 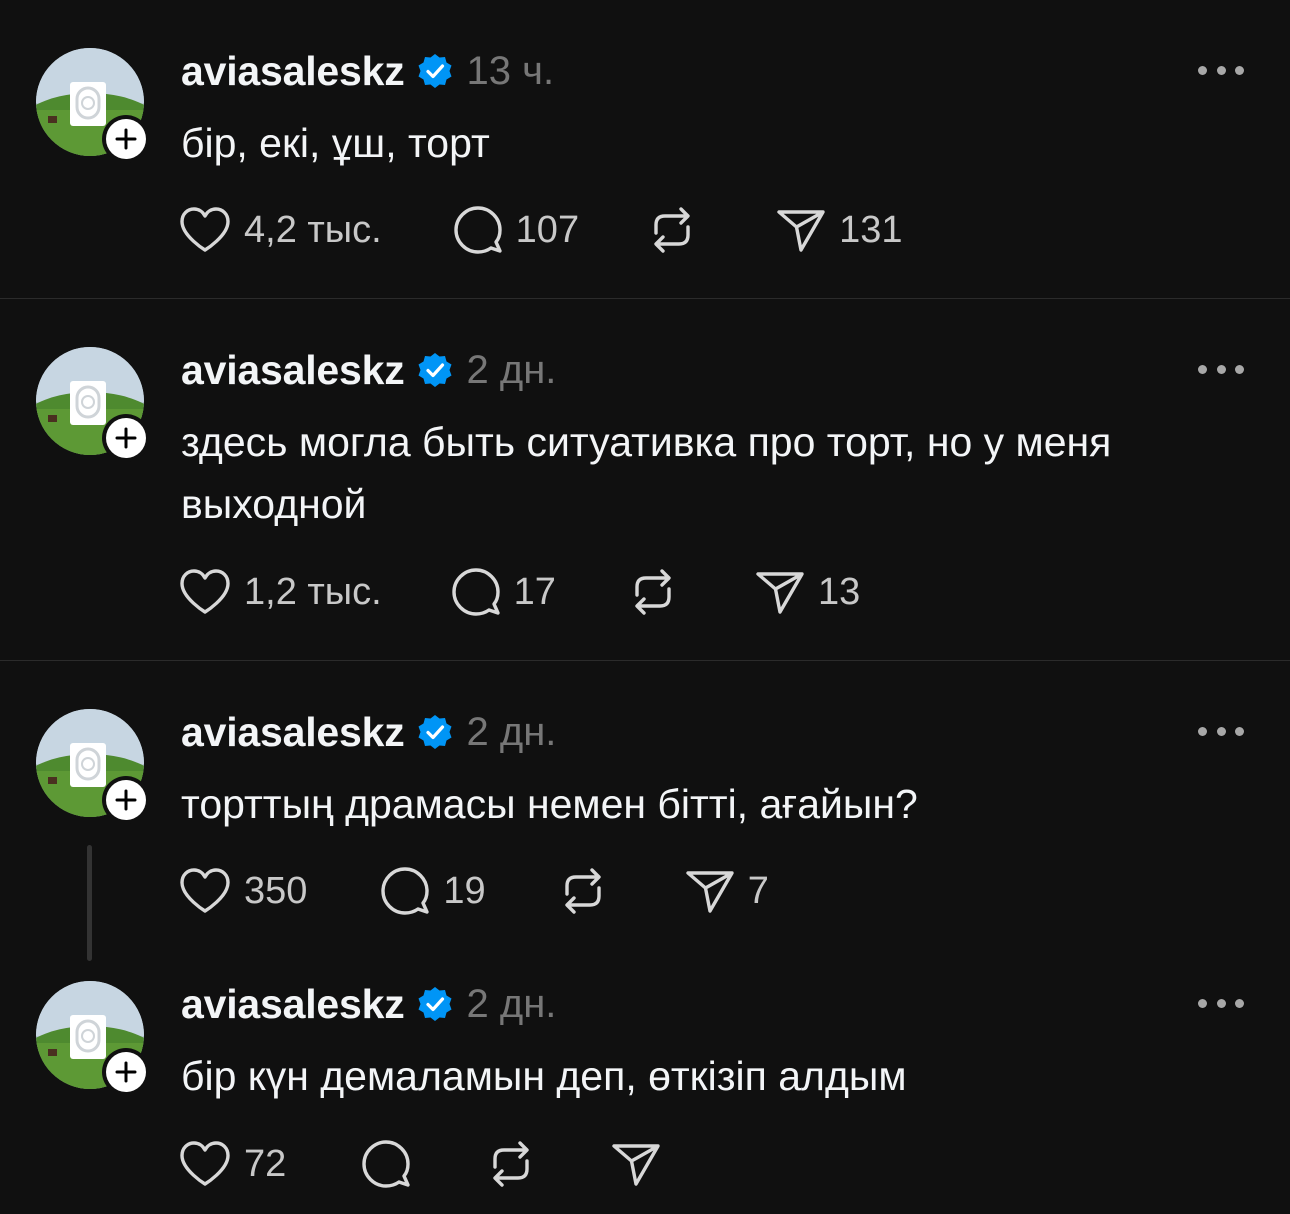 What do you see at coordinates (232, 1164) in the screenshot?
I see `like-button: 72` at bounding box center [232, 1164].